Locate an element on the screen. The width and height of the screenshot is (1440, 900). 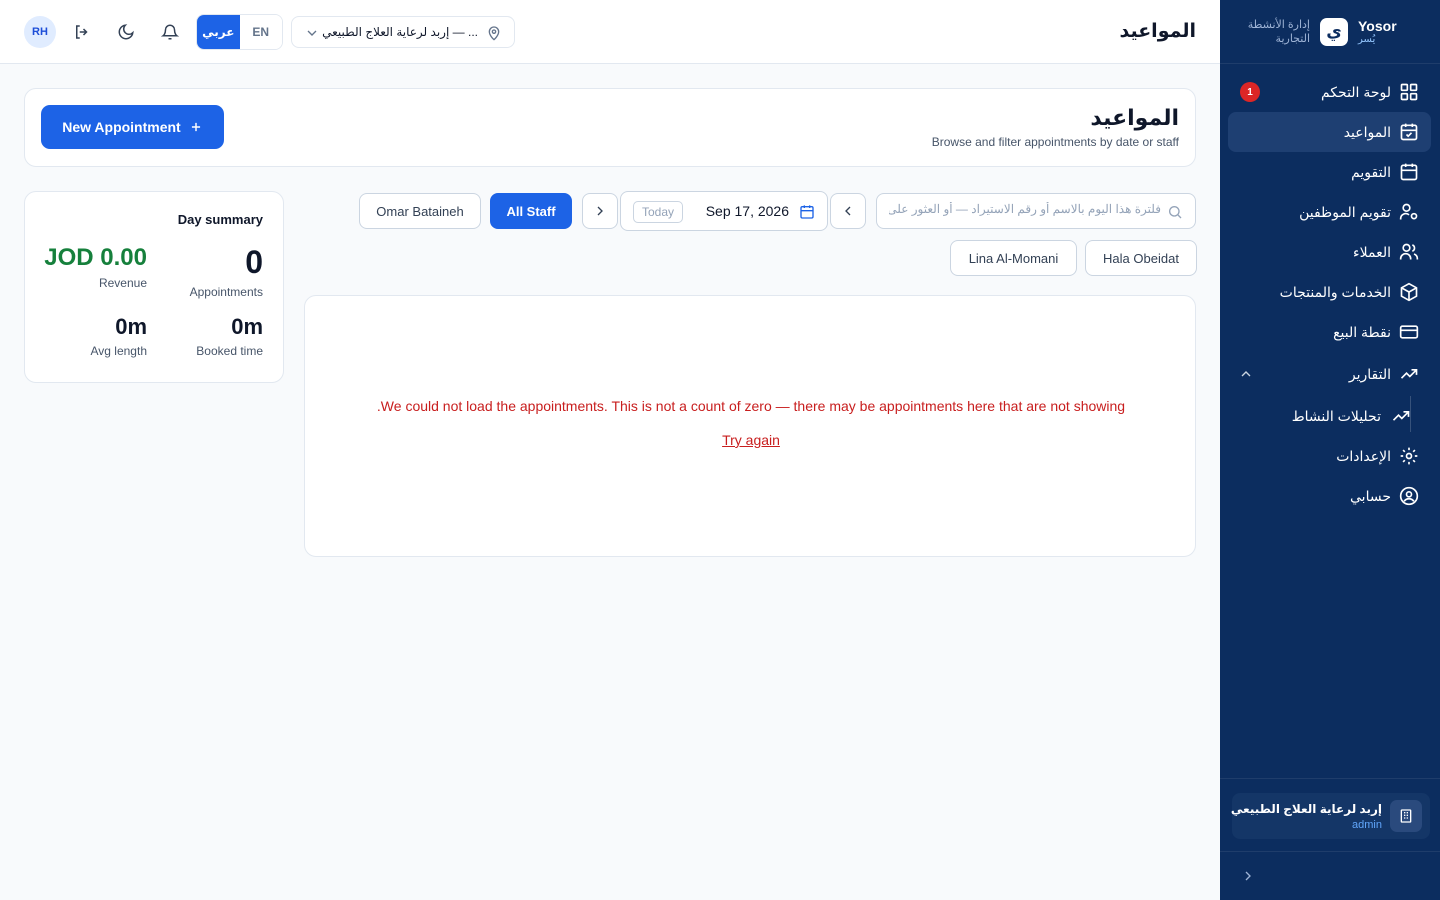
chevron-right-icon is located at coordinates (600, 211).